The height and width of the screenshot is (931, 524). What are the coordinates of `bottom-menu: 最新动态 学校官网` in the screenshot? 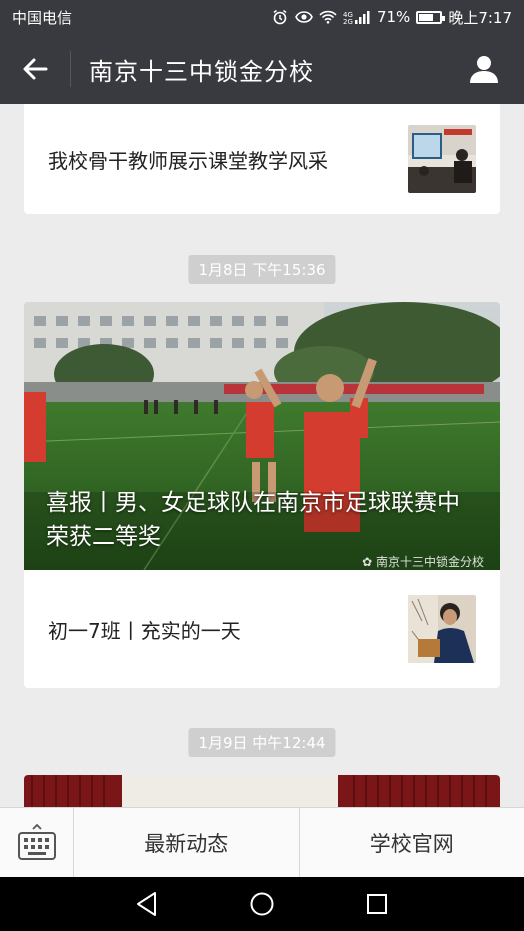 It's located at (262, 842).